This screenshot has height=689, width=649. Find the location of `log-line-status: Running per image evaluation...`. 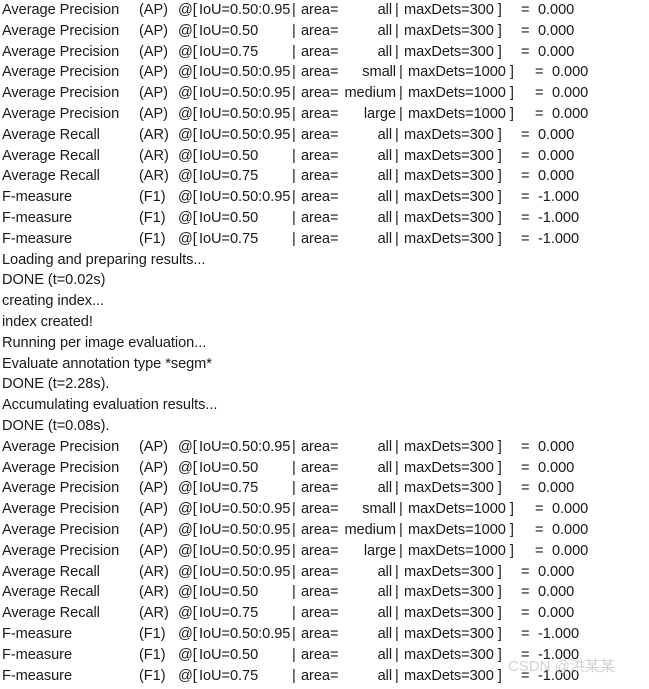

log-line-status: Running per image evaluation... is located at coordinates (104, 342).